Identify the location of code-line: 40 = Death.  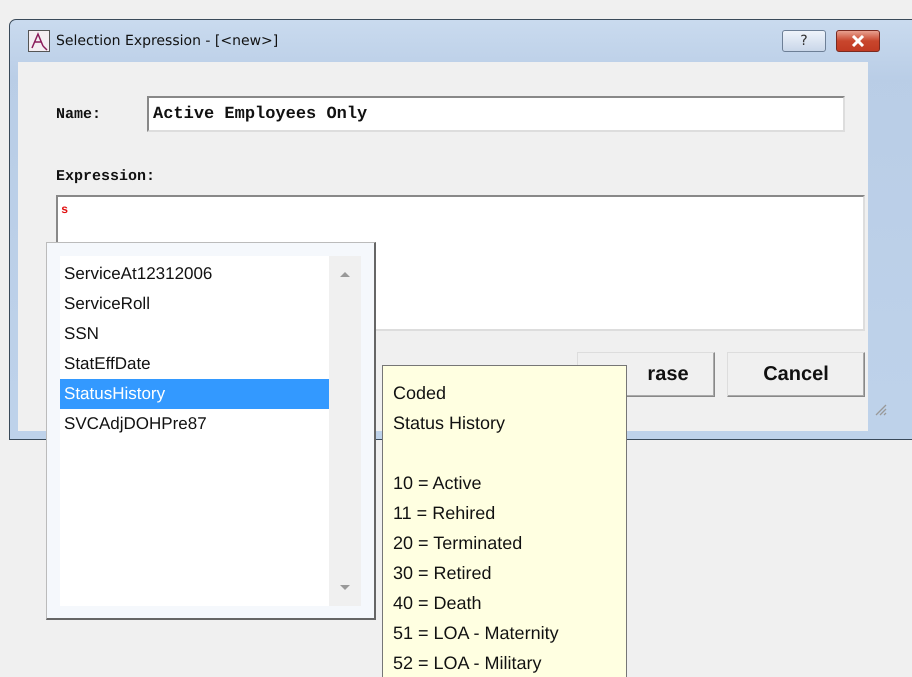
(438, 603).